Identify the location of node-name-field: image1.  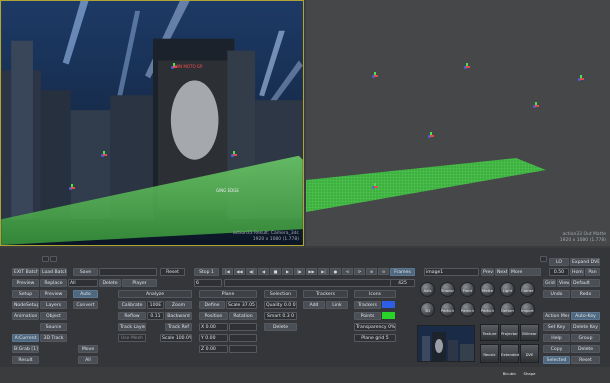
(451, 272).